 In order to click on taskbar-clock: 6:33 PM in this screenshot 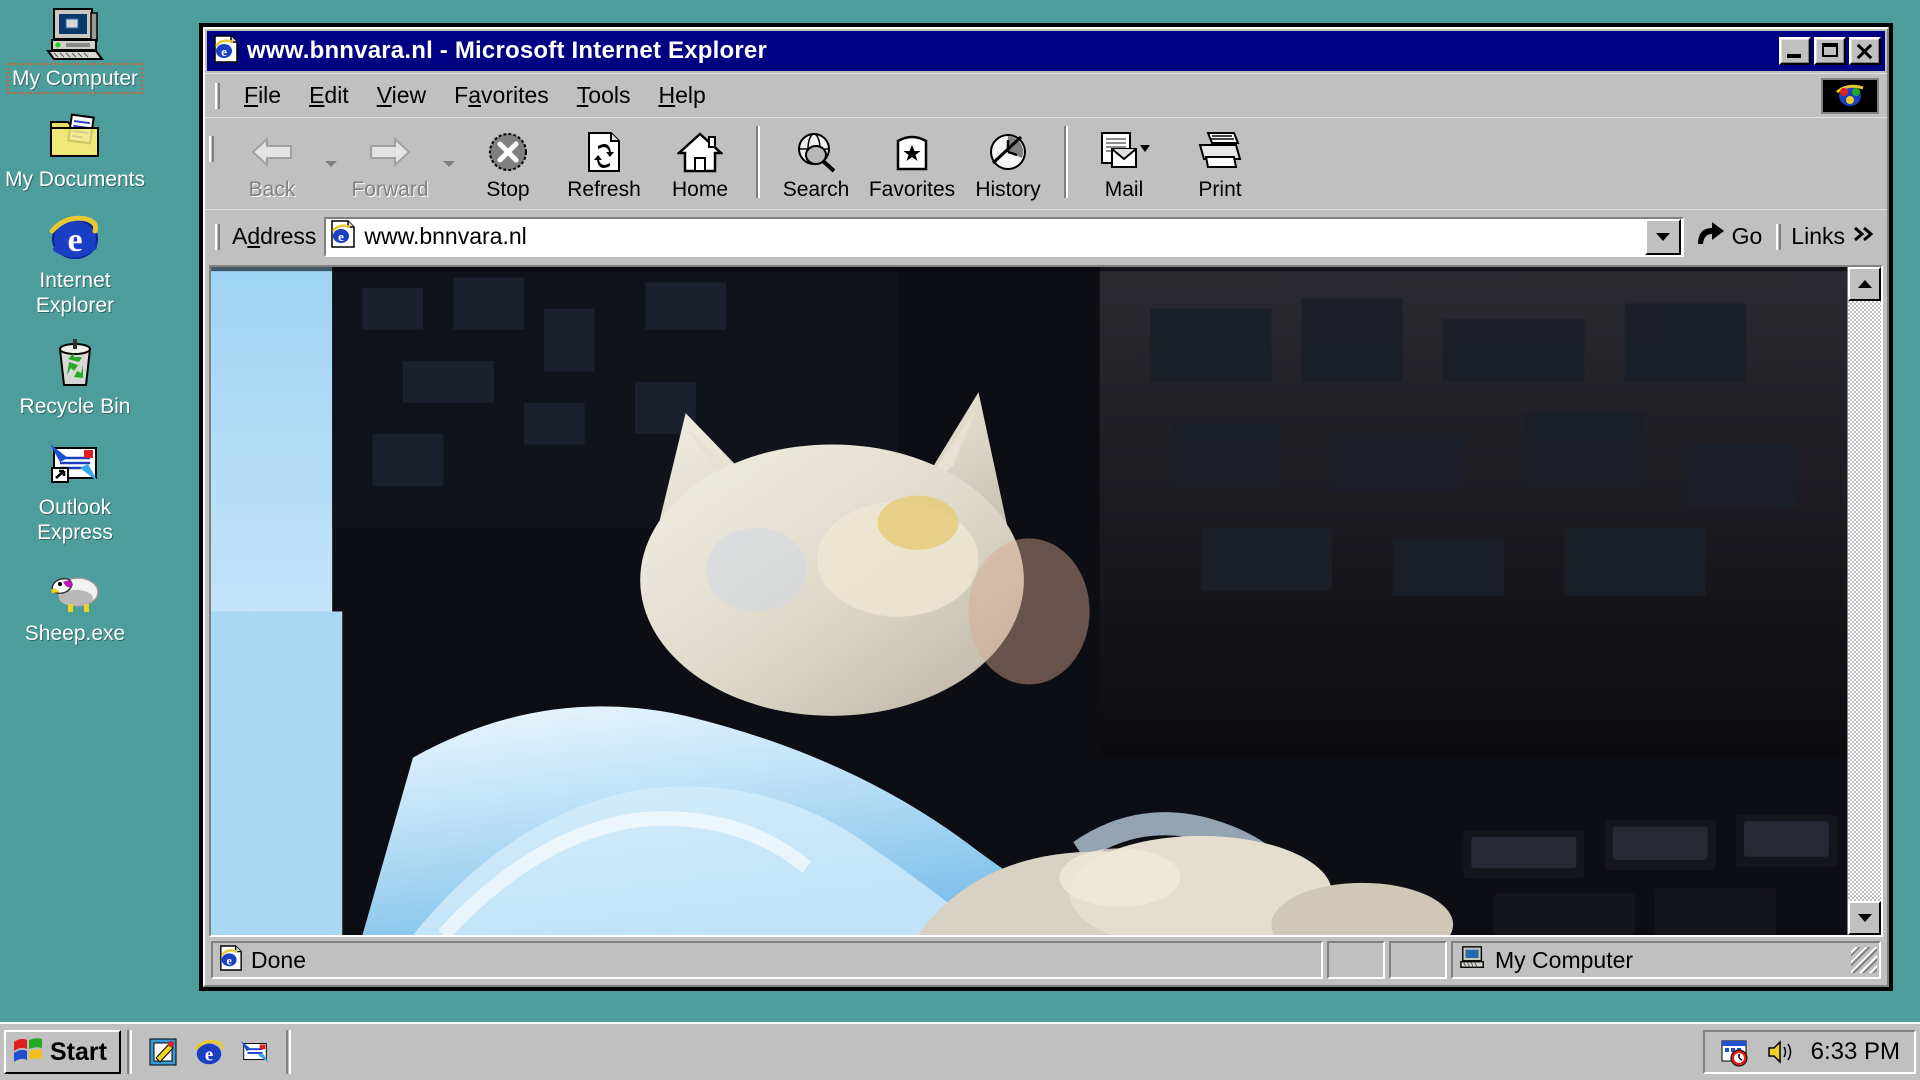, I will do `click(1855, 1052)`.